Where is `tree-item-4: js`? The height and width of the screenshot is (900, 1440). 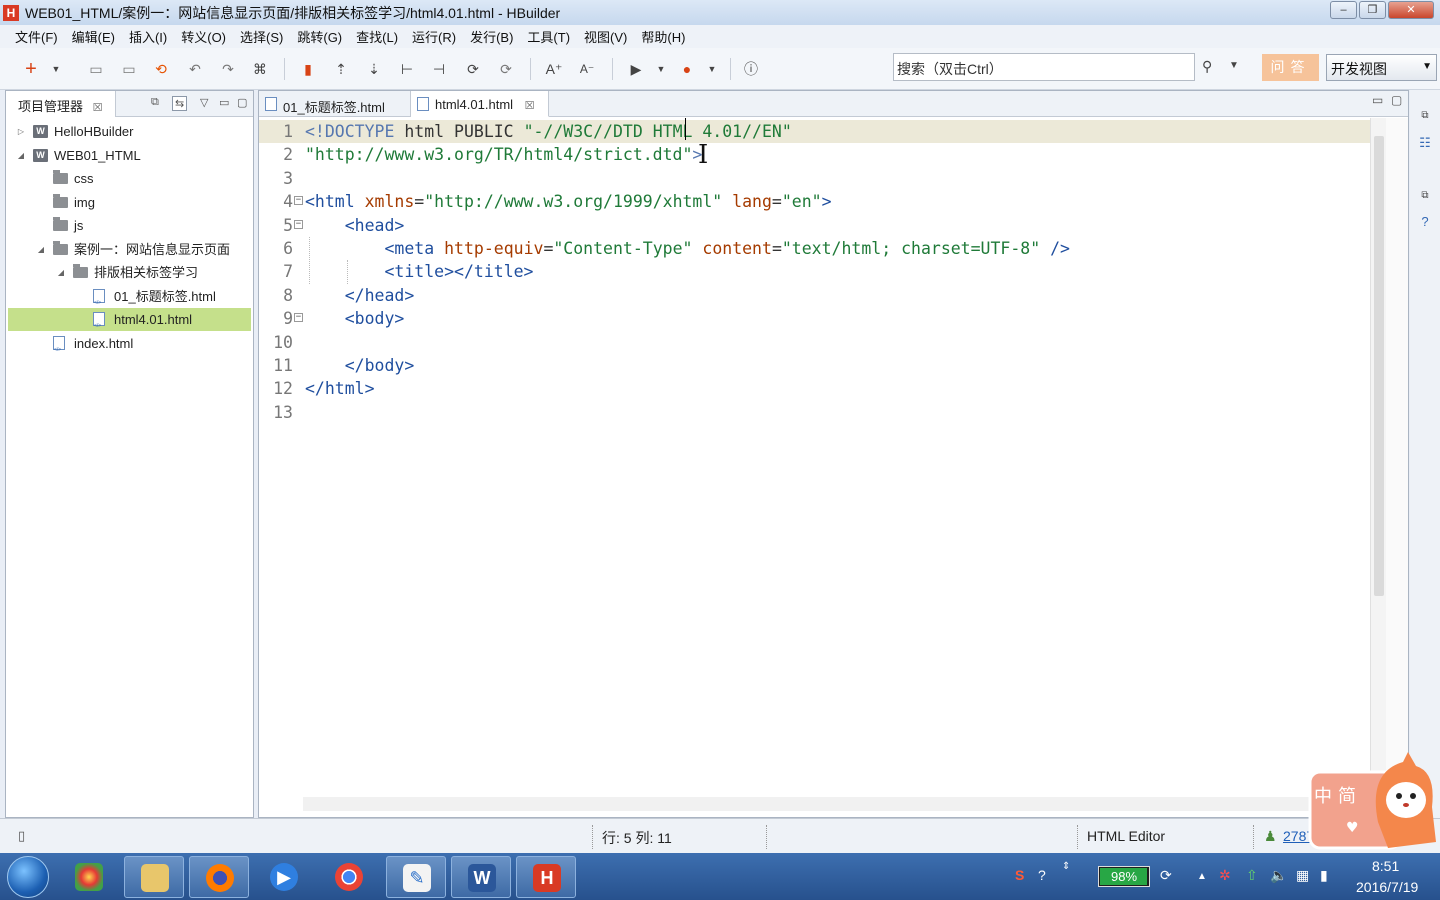 tree-item-4: js is located at coordinates (129, 225).